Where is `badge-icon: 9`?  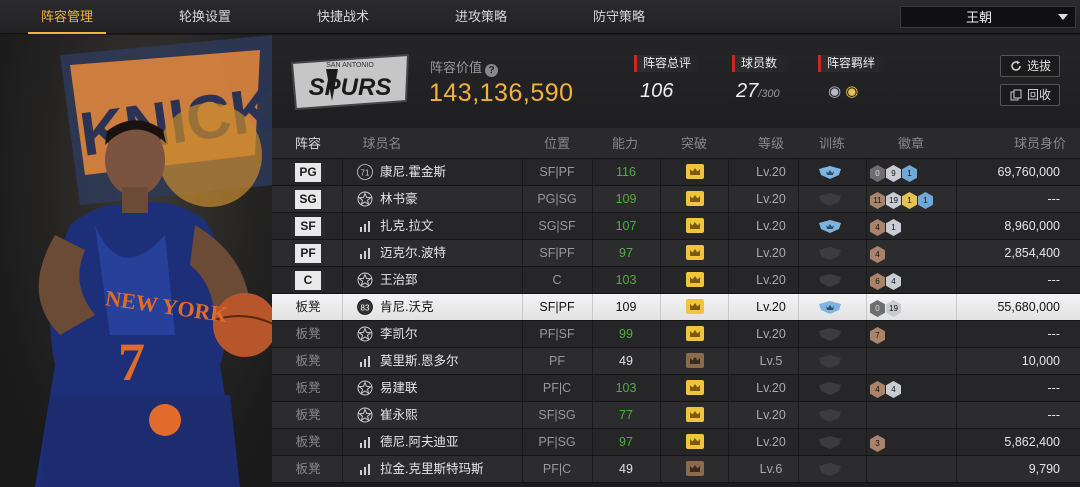
badge-icon: 9 is located at coordinates (893, 173).